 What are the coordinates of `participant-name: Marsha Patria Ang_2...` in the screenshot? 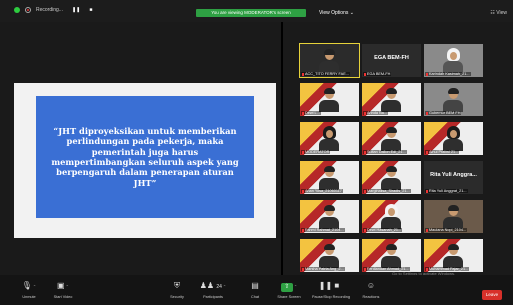 It's located at (323, 269).